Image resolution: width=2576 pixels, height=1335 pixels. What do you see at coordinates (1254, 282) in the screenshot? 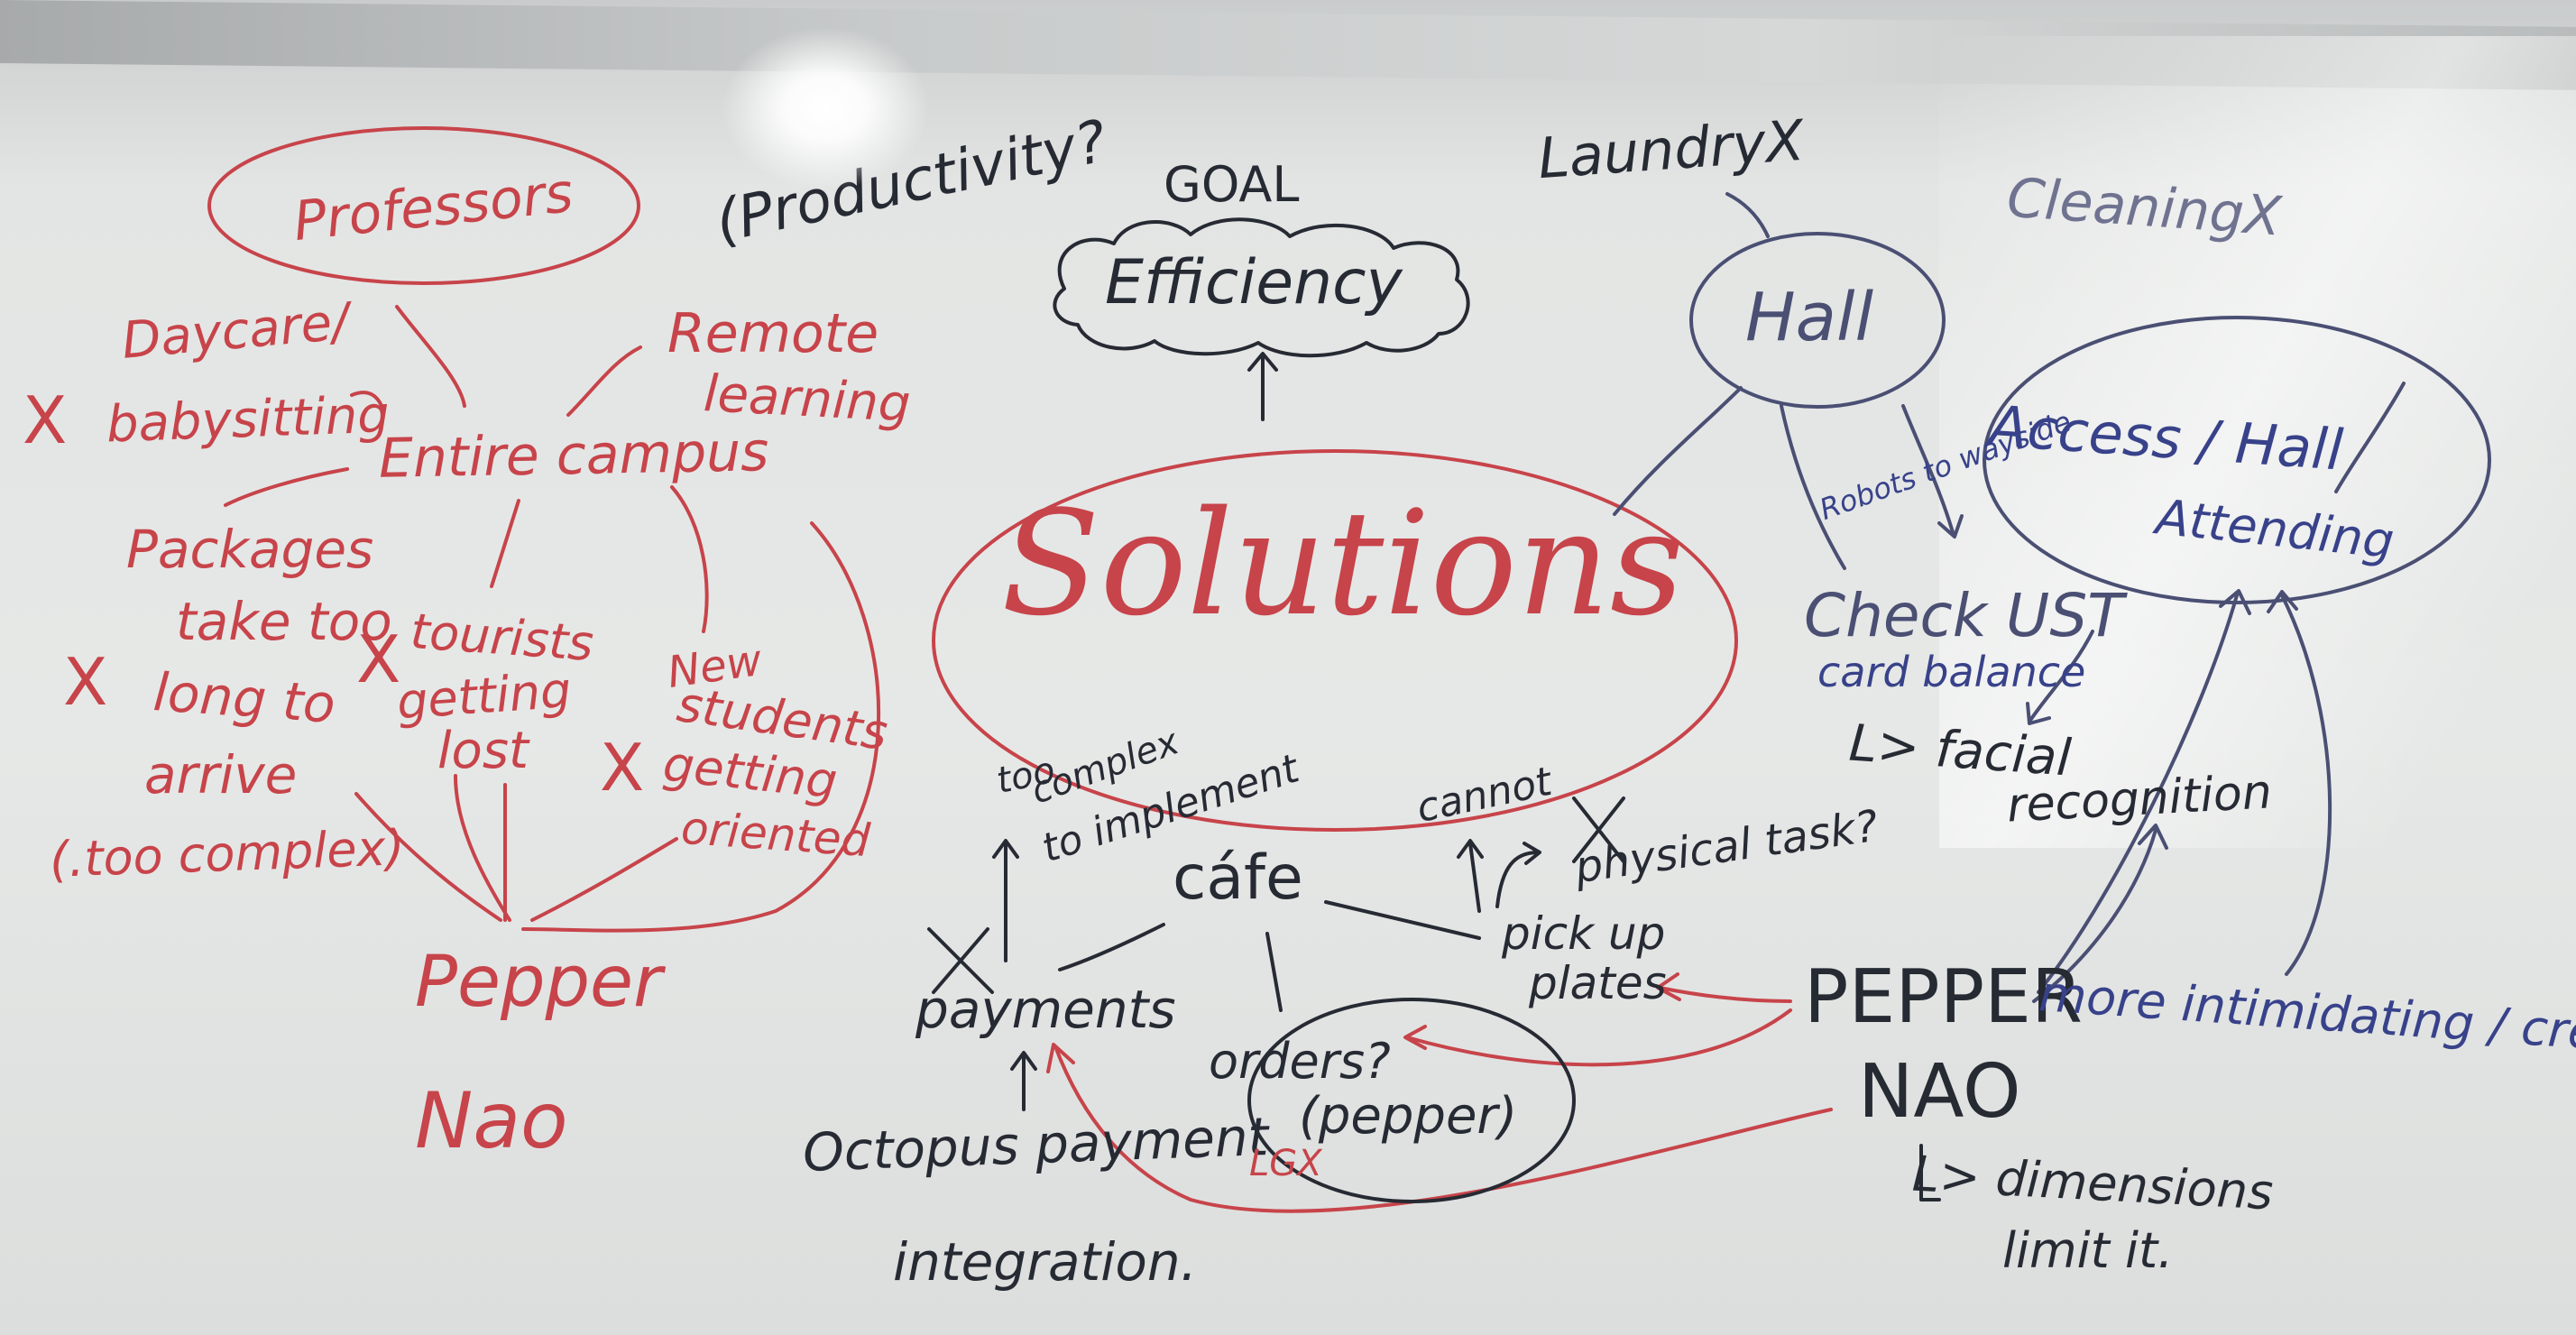
I see `efficiency-label: Efficiency` at bounding box center [1254, 282].